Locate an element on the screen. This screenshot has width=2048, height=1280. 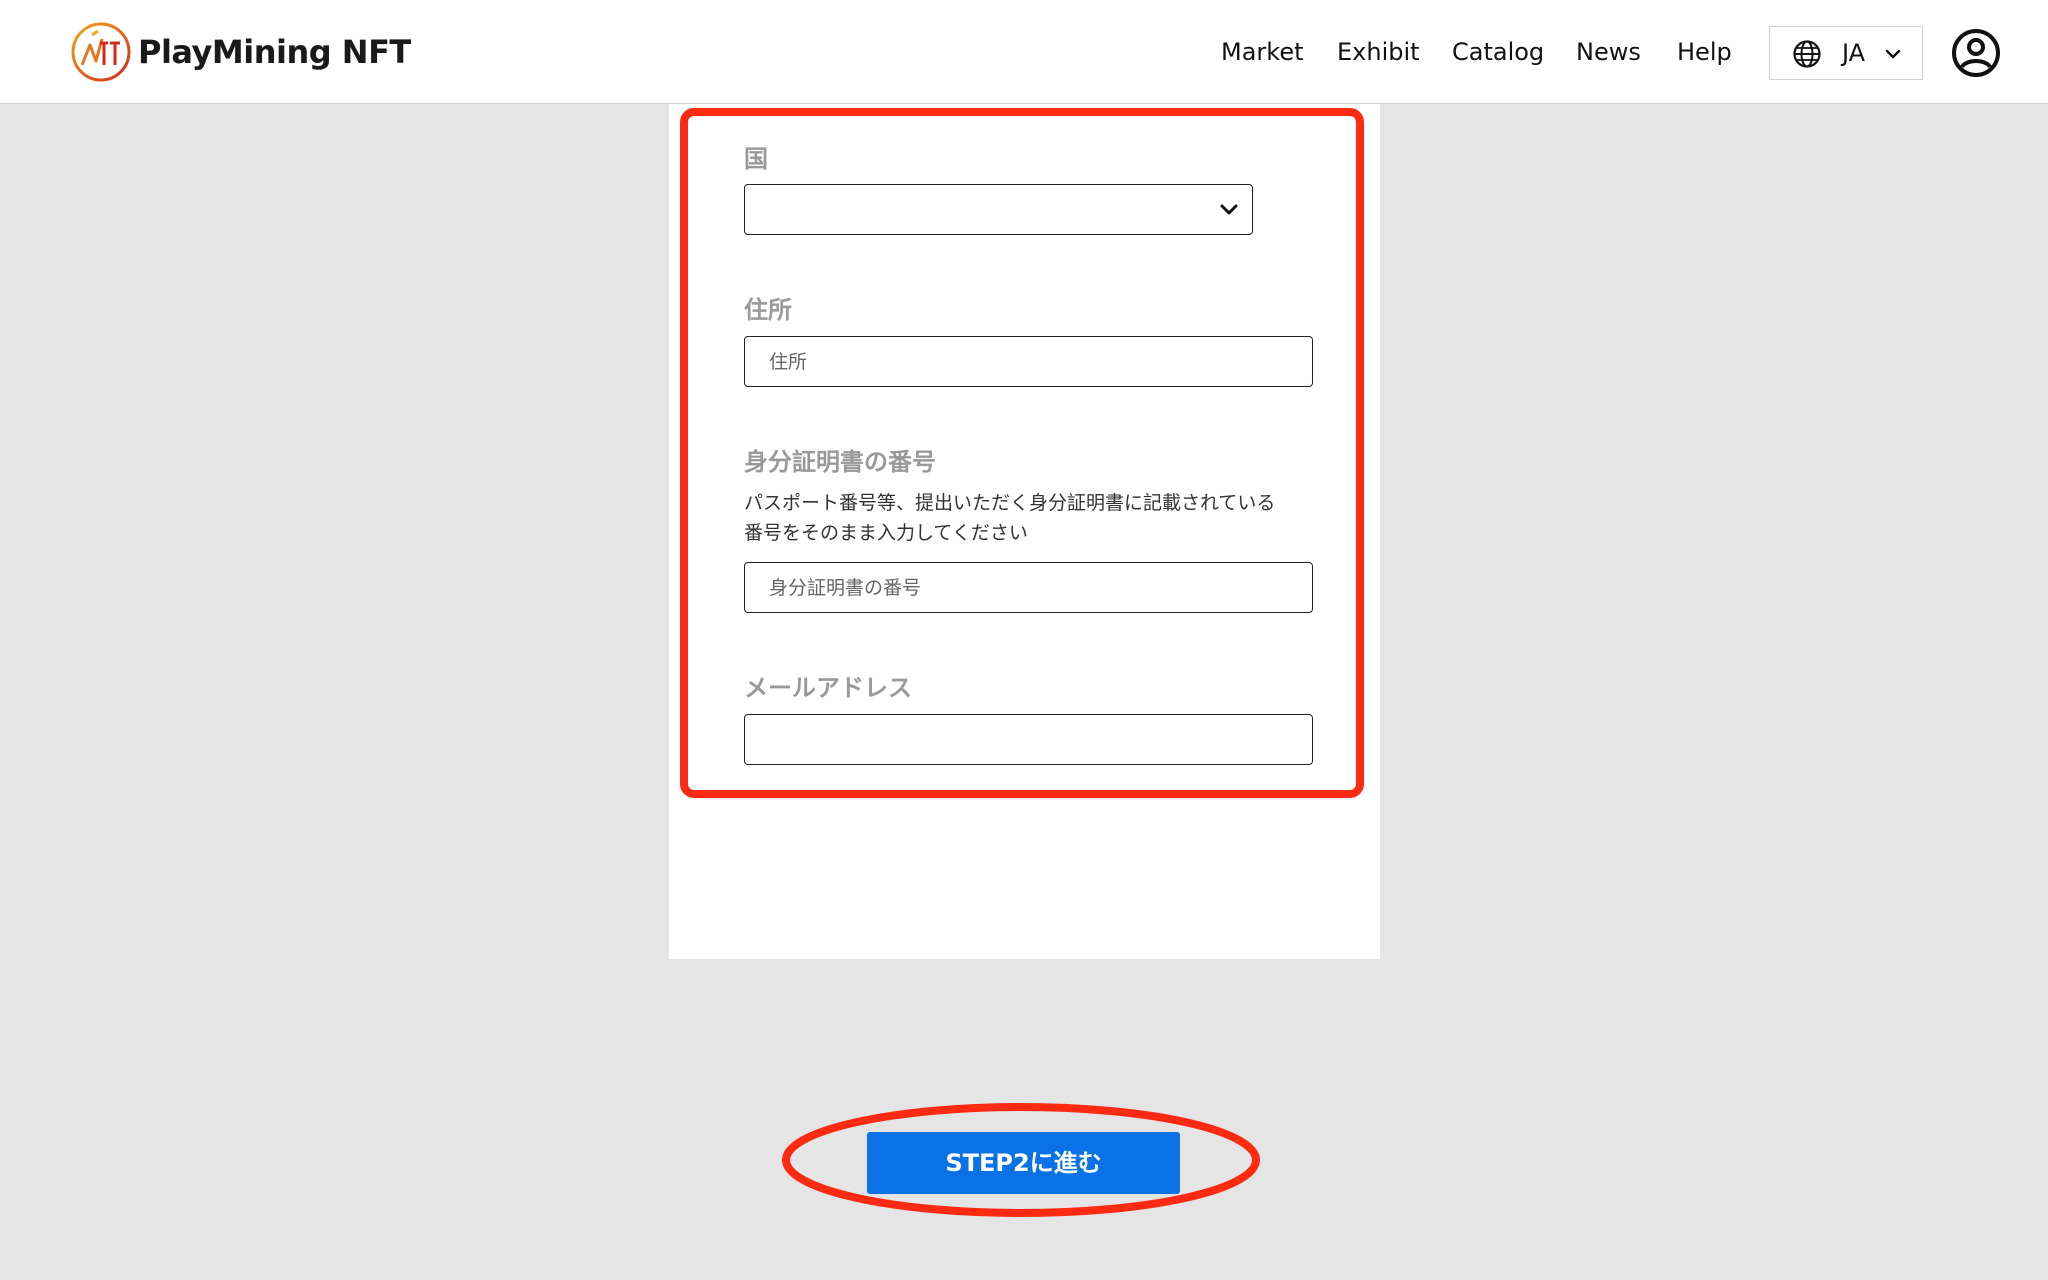
address-input is located at coordinates (1028, 361).